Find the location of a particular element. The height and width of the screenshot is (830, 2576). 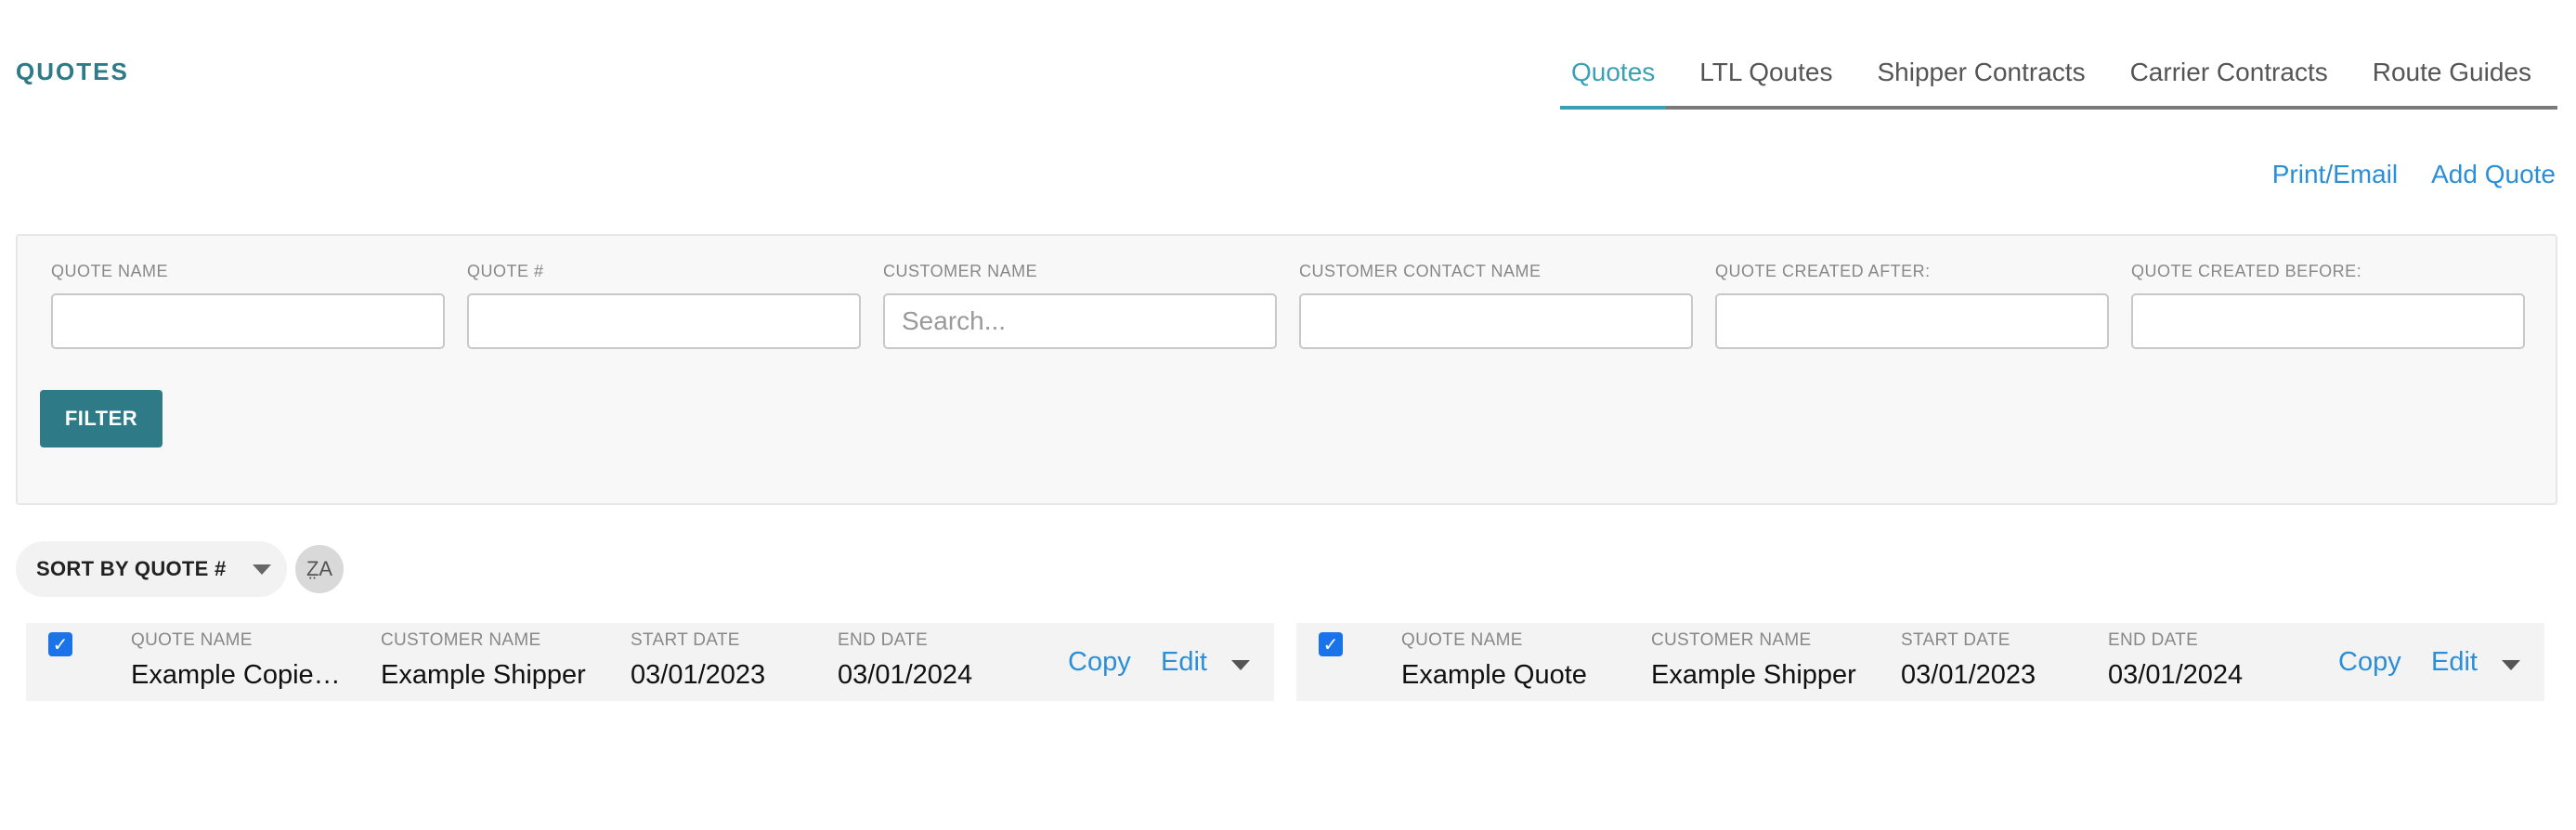

sort-dropdown: SORT BY QUOTE # is located at coordinates (152, 569).